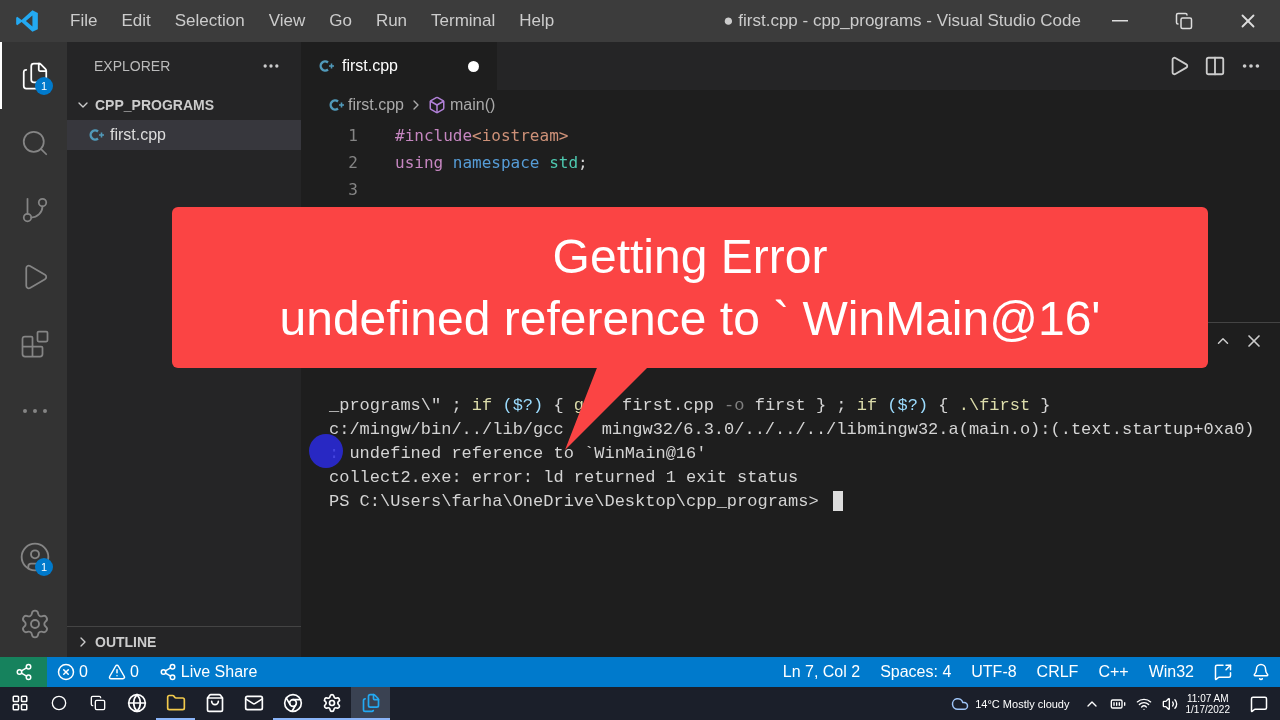 Image resolution: width=1280 pixels, height=720 pixels. Describe the element at coordinates (116, 672) in the screenshot. I see `warning-icon` at that location.